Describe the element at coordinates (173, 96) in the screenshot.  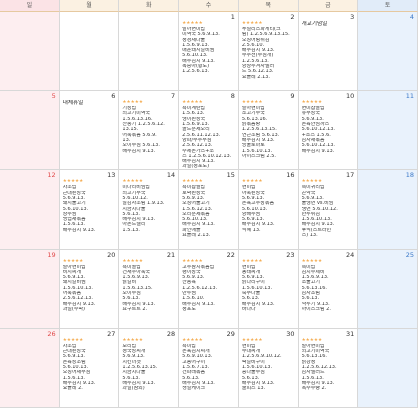
I see `day-number: 7` at that location.